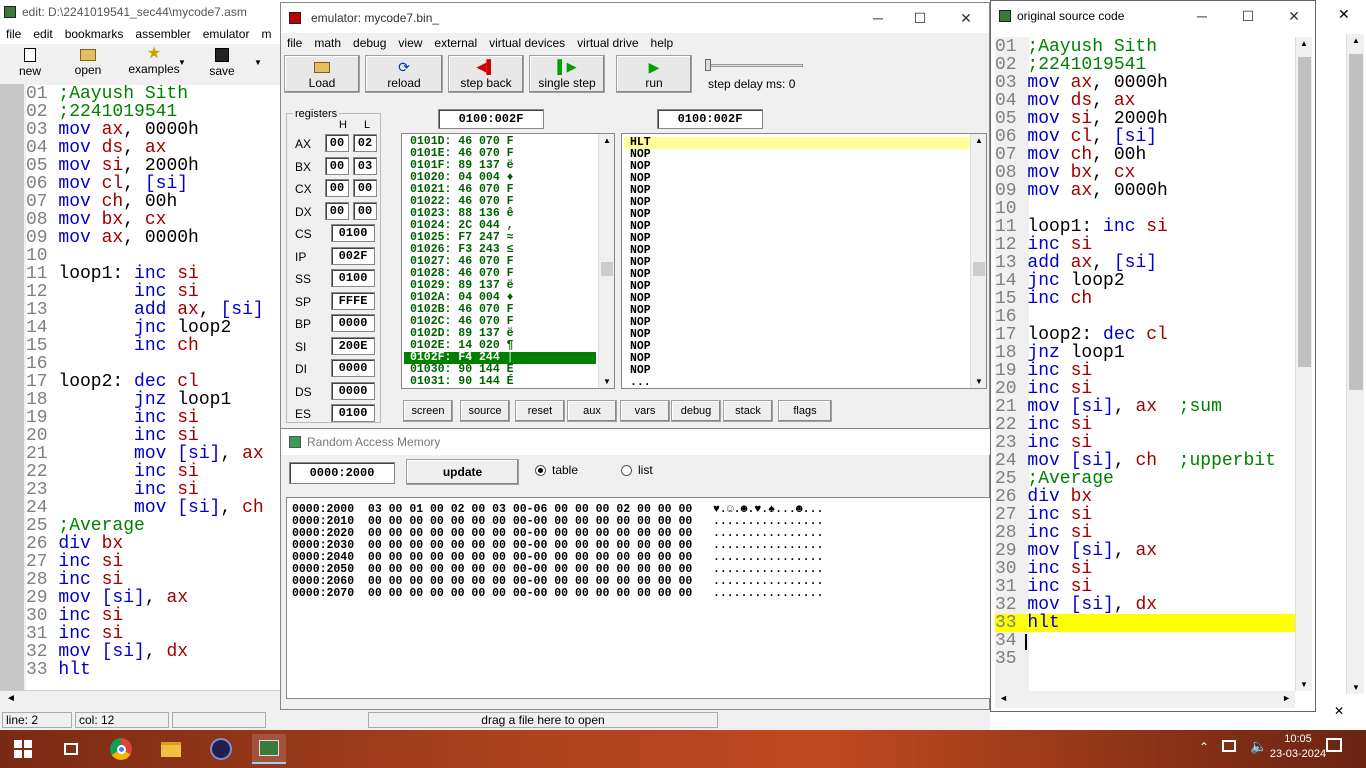 The height and width of the screenshot is (768, 1366). I want to click on register-cx-low: 00, so click(365, 188).